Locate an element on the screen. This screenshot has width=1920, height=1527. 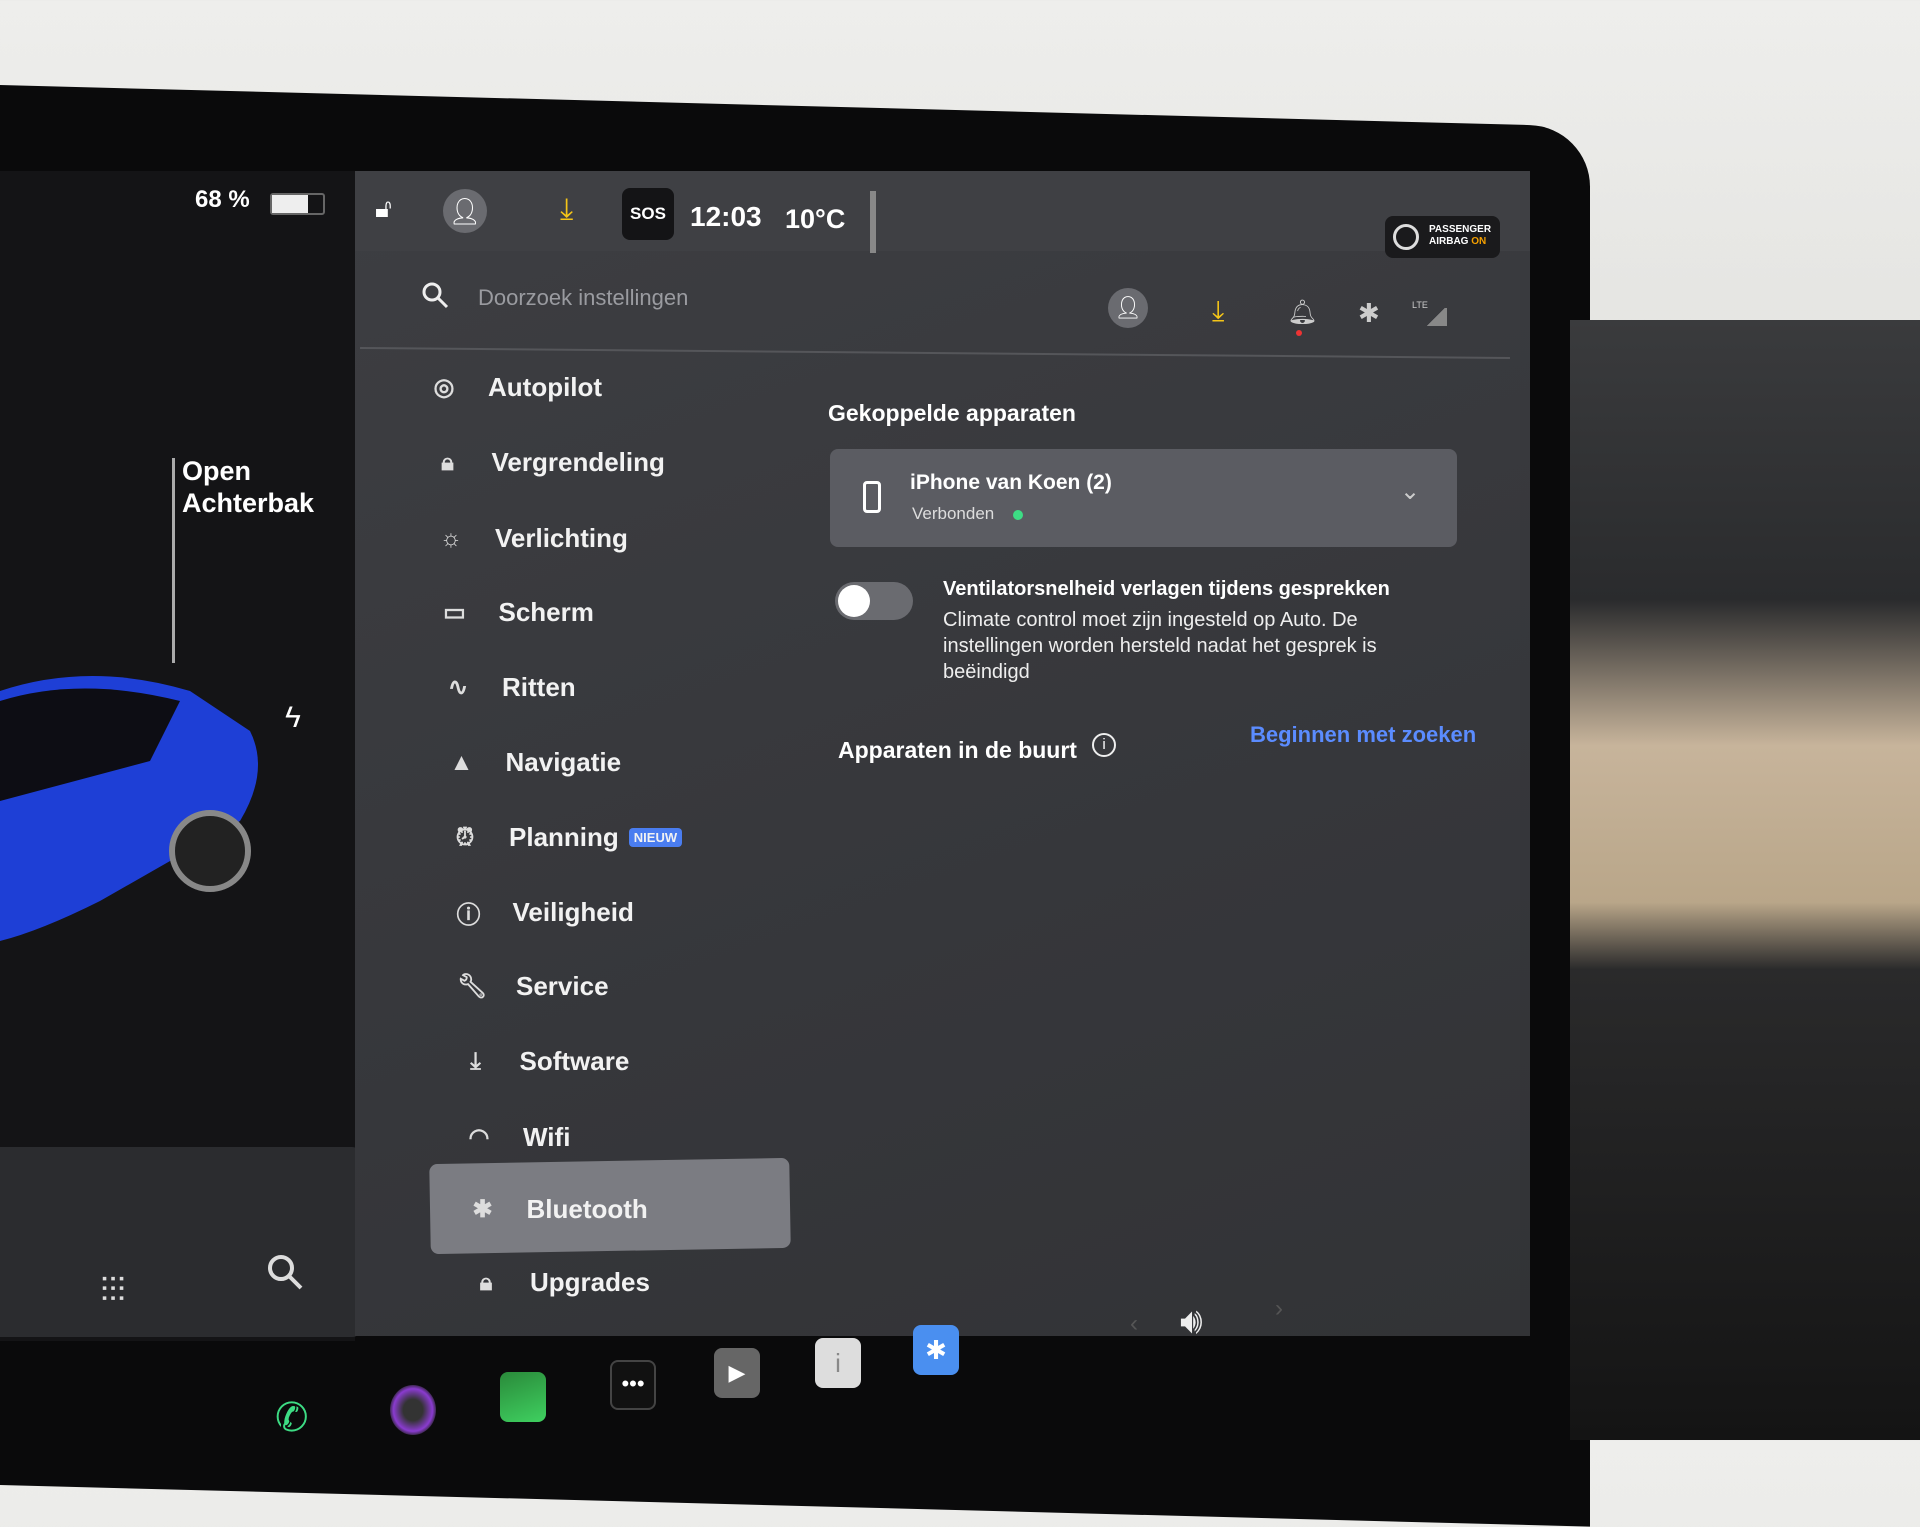
menu-item-veiligheid: ⓘ Veiligheid is located at coordinates (543, 912).